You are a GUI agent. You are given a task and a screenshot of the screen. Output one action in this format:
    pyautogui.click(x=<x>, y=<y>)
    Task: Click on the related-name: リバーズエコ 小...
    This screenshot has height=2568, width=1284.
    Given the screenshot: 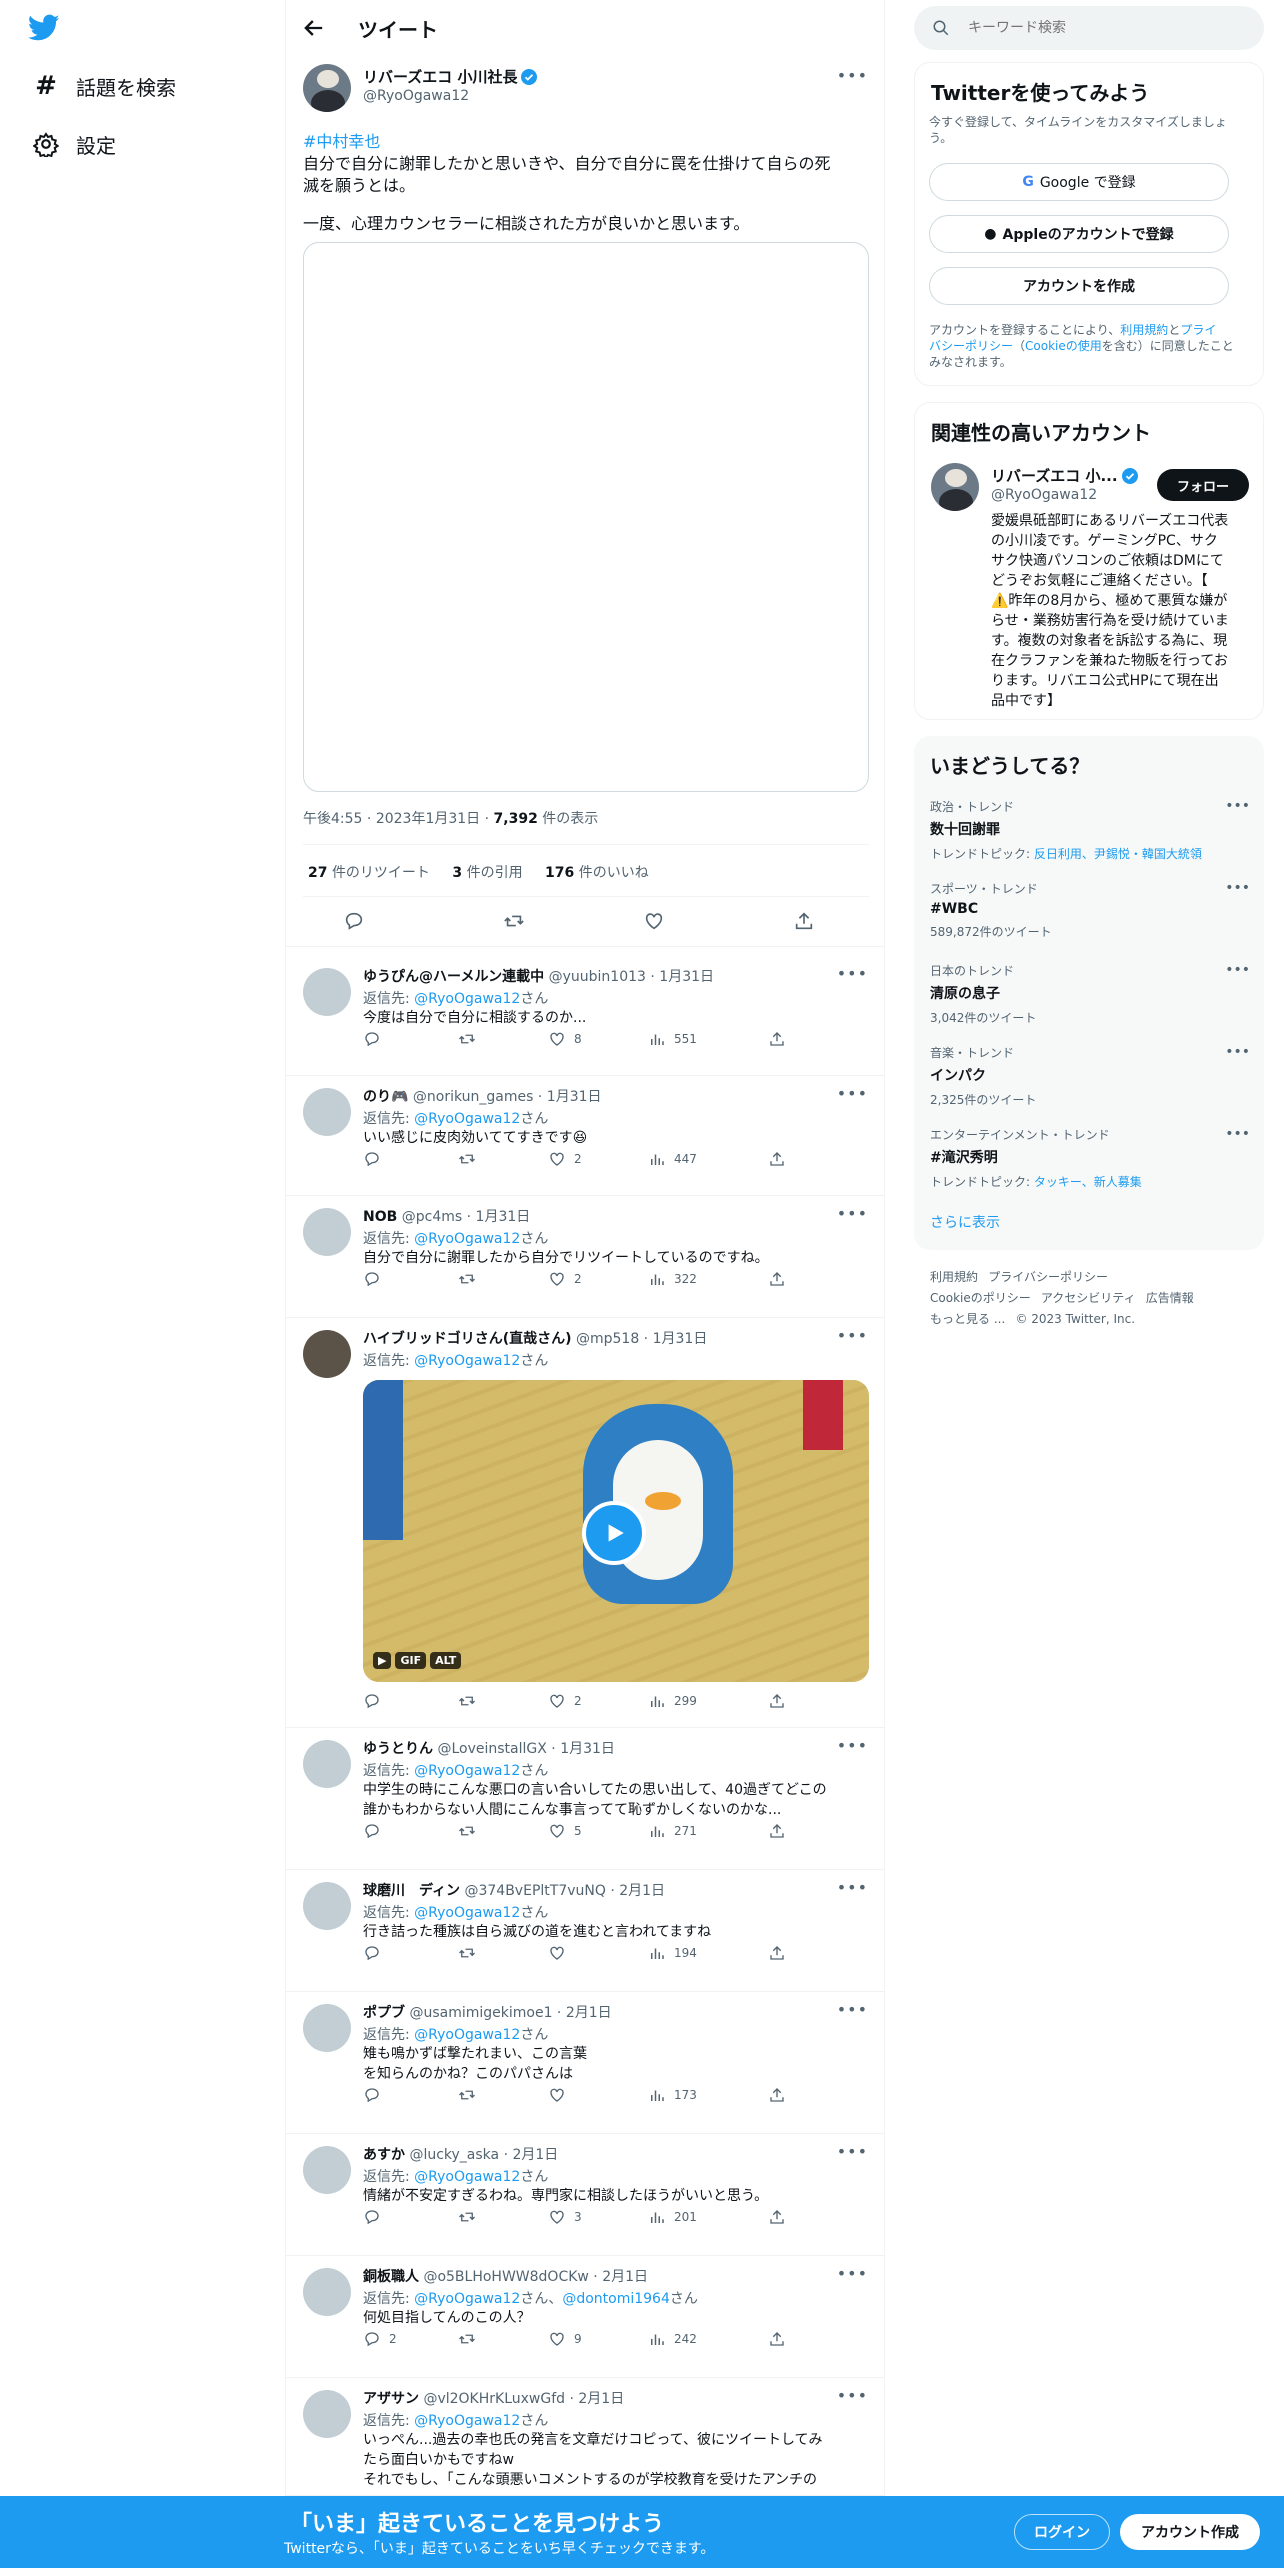 What is the action you would take?
    pyautogui.click(x=1054, y=475)
    